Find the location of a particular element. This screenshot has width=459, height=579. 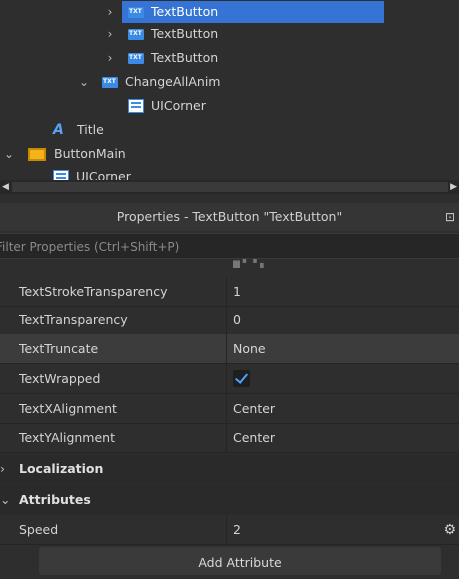

tree-row-uicorner: UICorner is located at coordinates (167, 106).